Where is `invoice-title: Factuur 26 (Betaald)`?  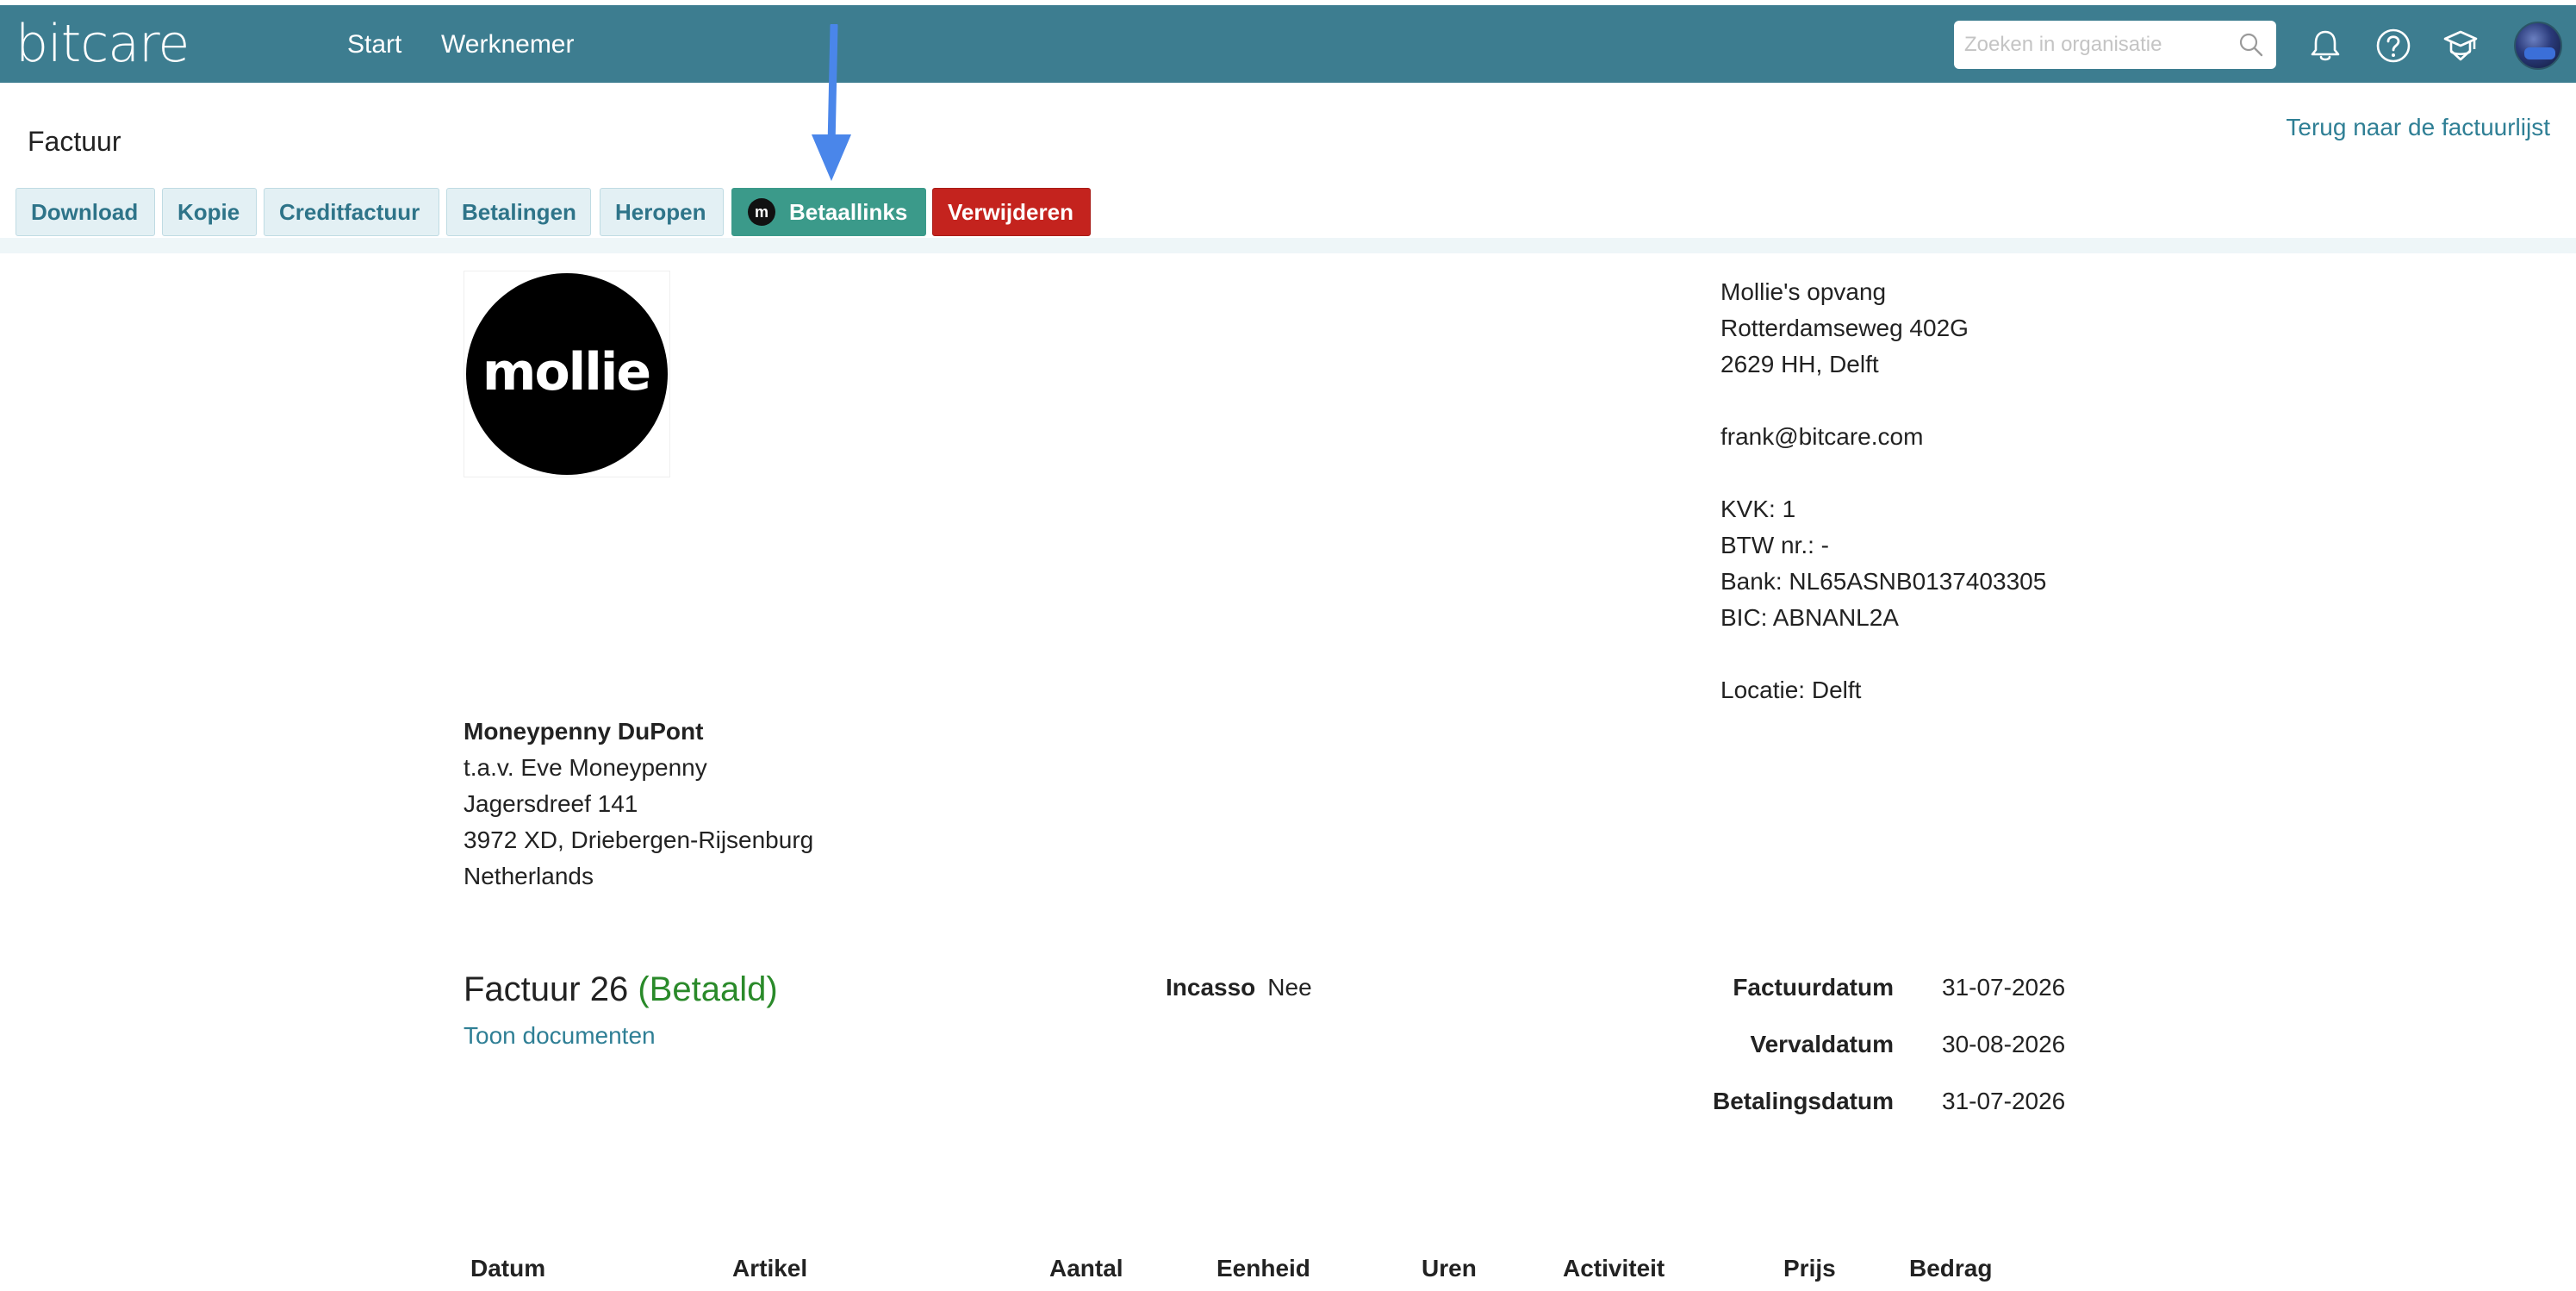
invoice-title: Factuur 26 (Betaald) is located at coordinates (621, 989).